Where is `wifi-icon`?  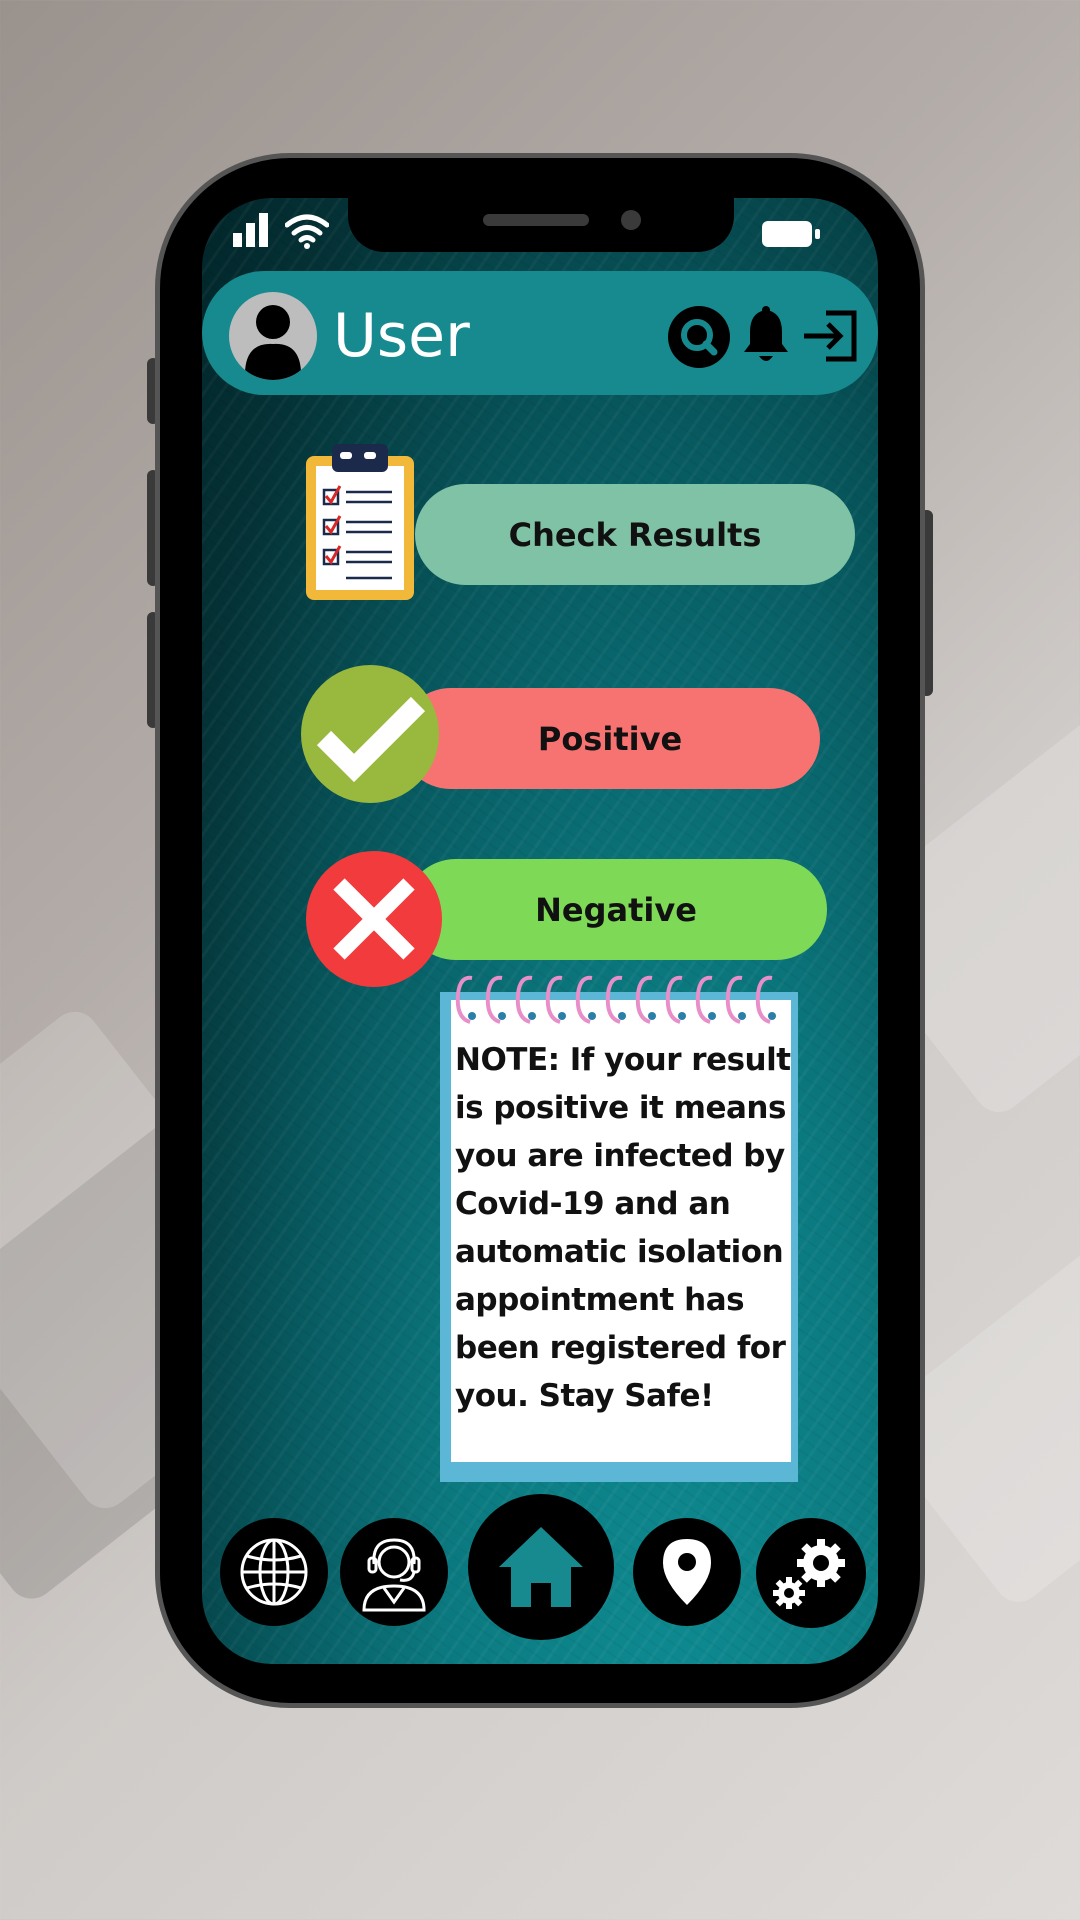
wifi-icon is located at coordinates (307, 231).